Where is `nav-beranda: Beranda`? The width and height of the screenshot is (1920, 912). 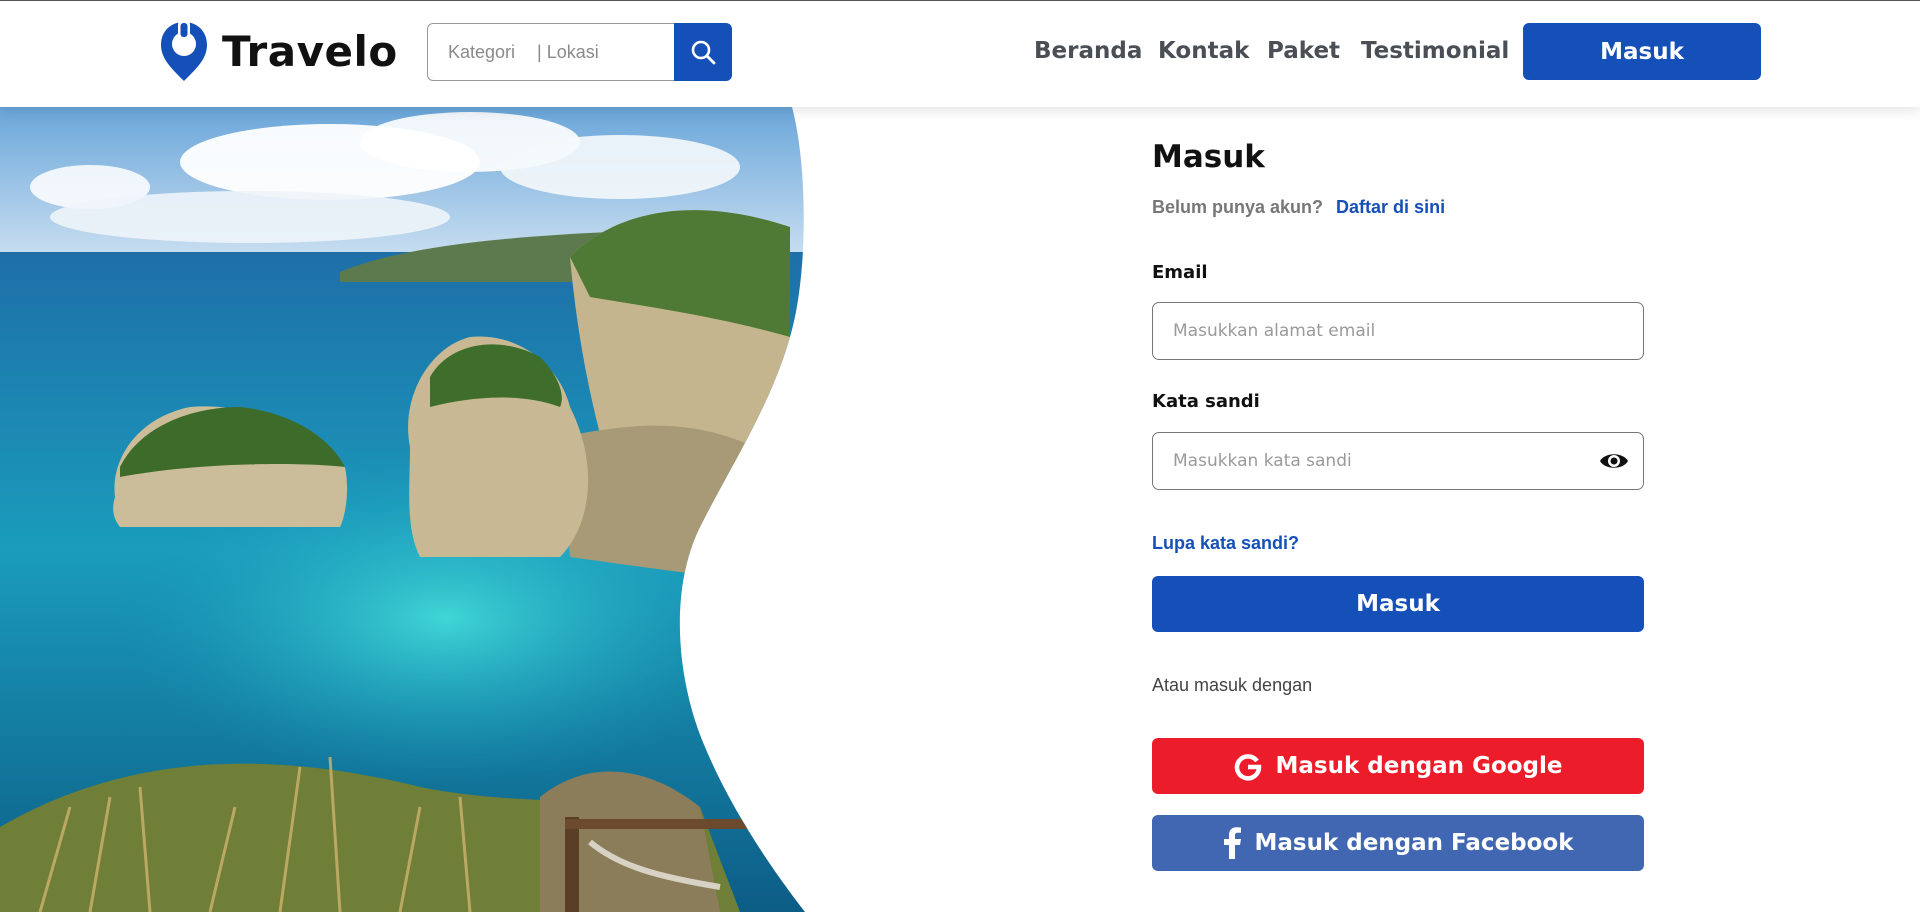 nav-beranda: Beranda is located at coordinates (1088, 51).